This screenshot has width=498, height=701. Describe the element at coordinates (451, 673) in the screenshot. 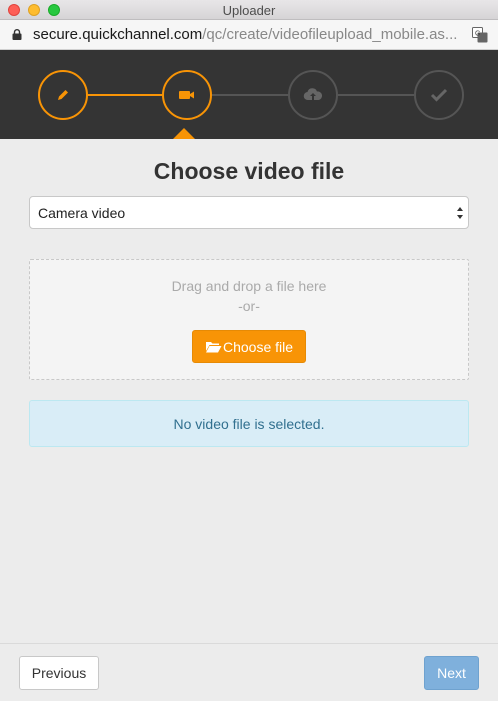

I see `next-button: Next` at that location.